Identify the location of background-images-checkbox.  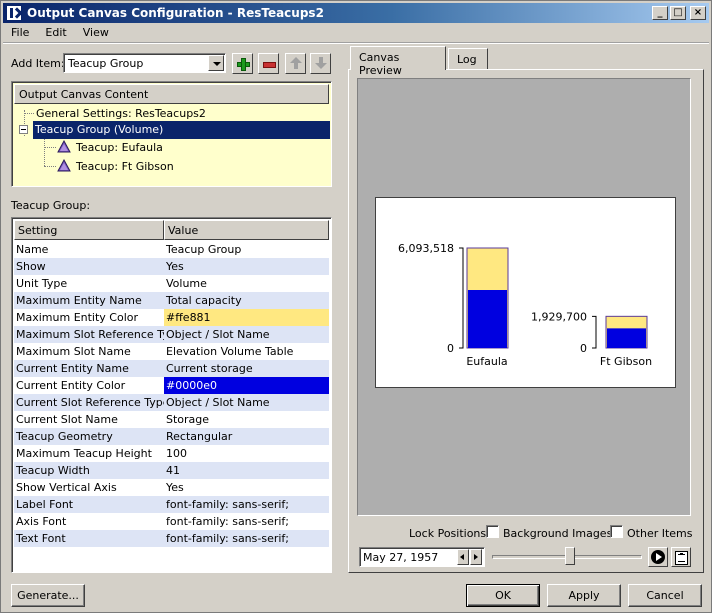
(492, 531).